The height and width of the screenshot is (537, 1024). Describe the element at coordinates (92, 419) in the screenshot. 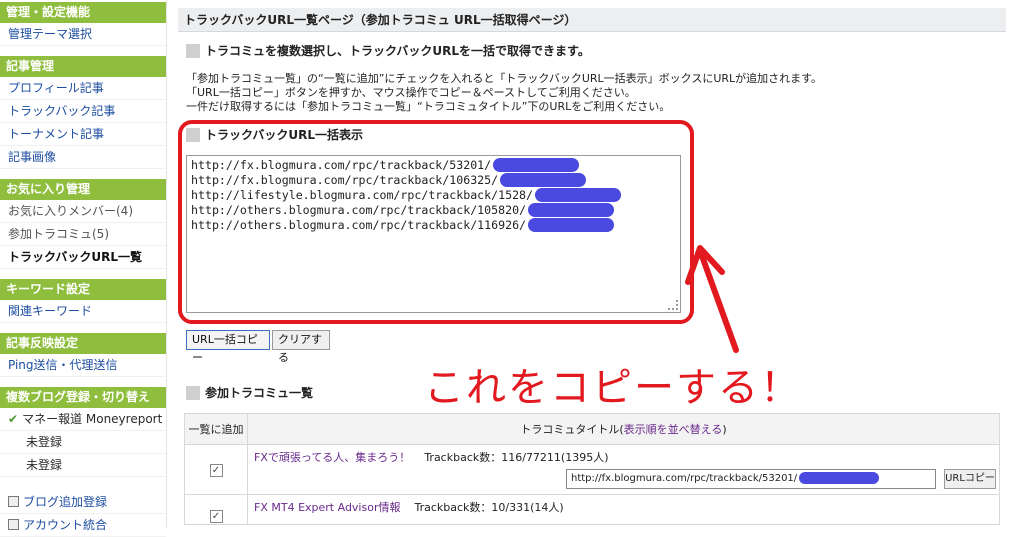

I see `current-blog-label: マネー報道 Moneyreport` at that location.